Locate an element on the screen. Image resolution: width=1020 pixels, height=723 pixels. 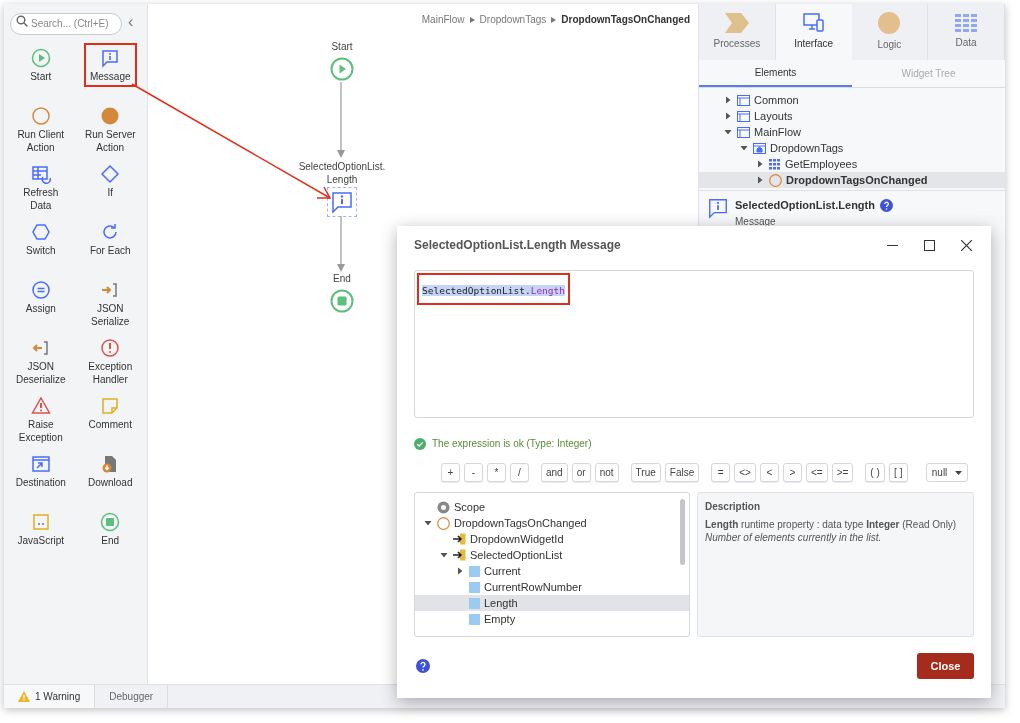
hexagon-icon is located at coordinates (40, 231).